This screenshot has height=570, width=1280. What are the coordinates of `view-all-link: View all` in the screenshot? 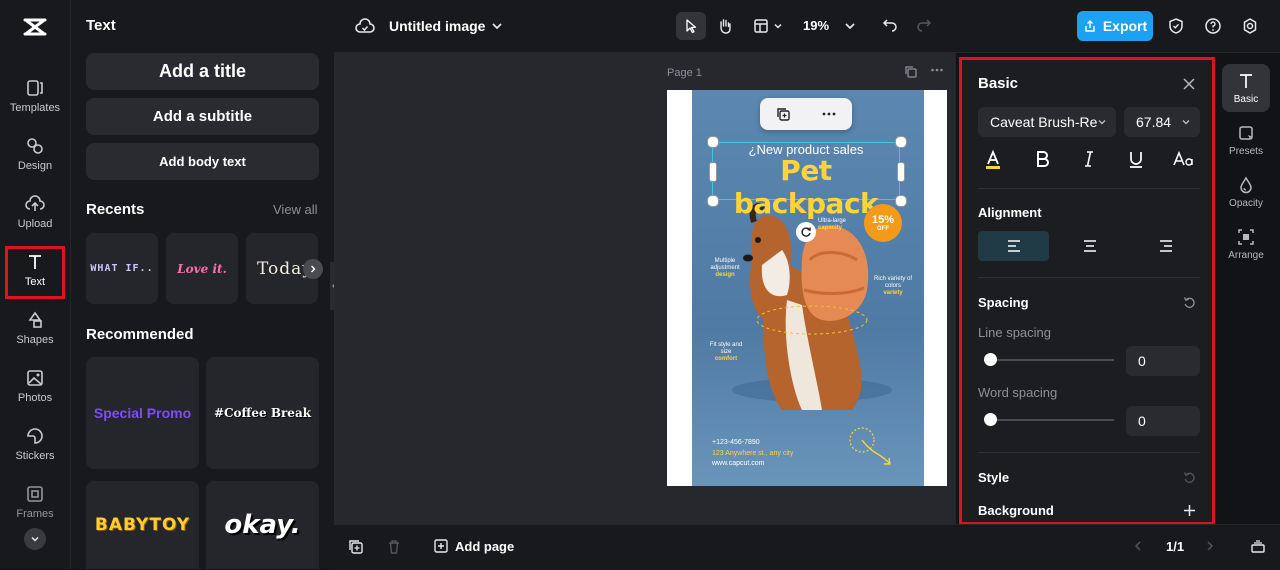 It's located at (295, 209).